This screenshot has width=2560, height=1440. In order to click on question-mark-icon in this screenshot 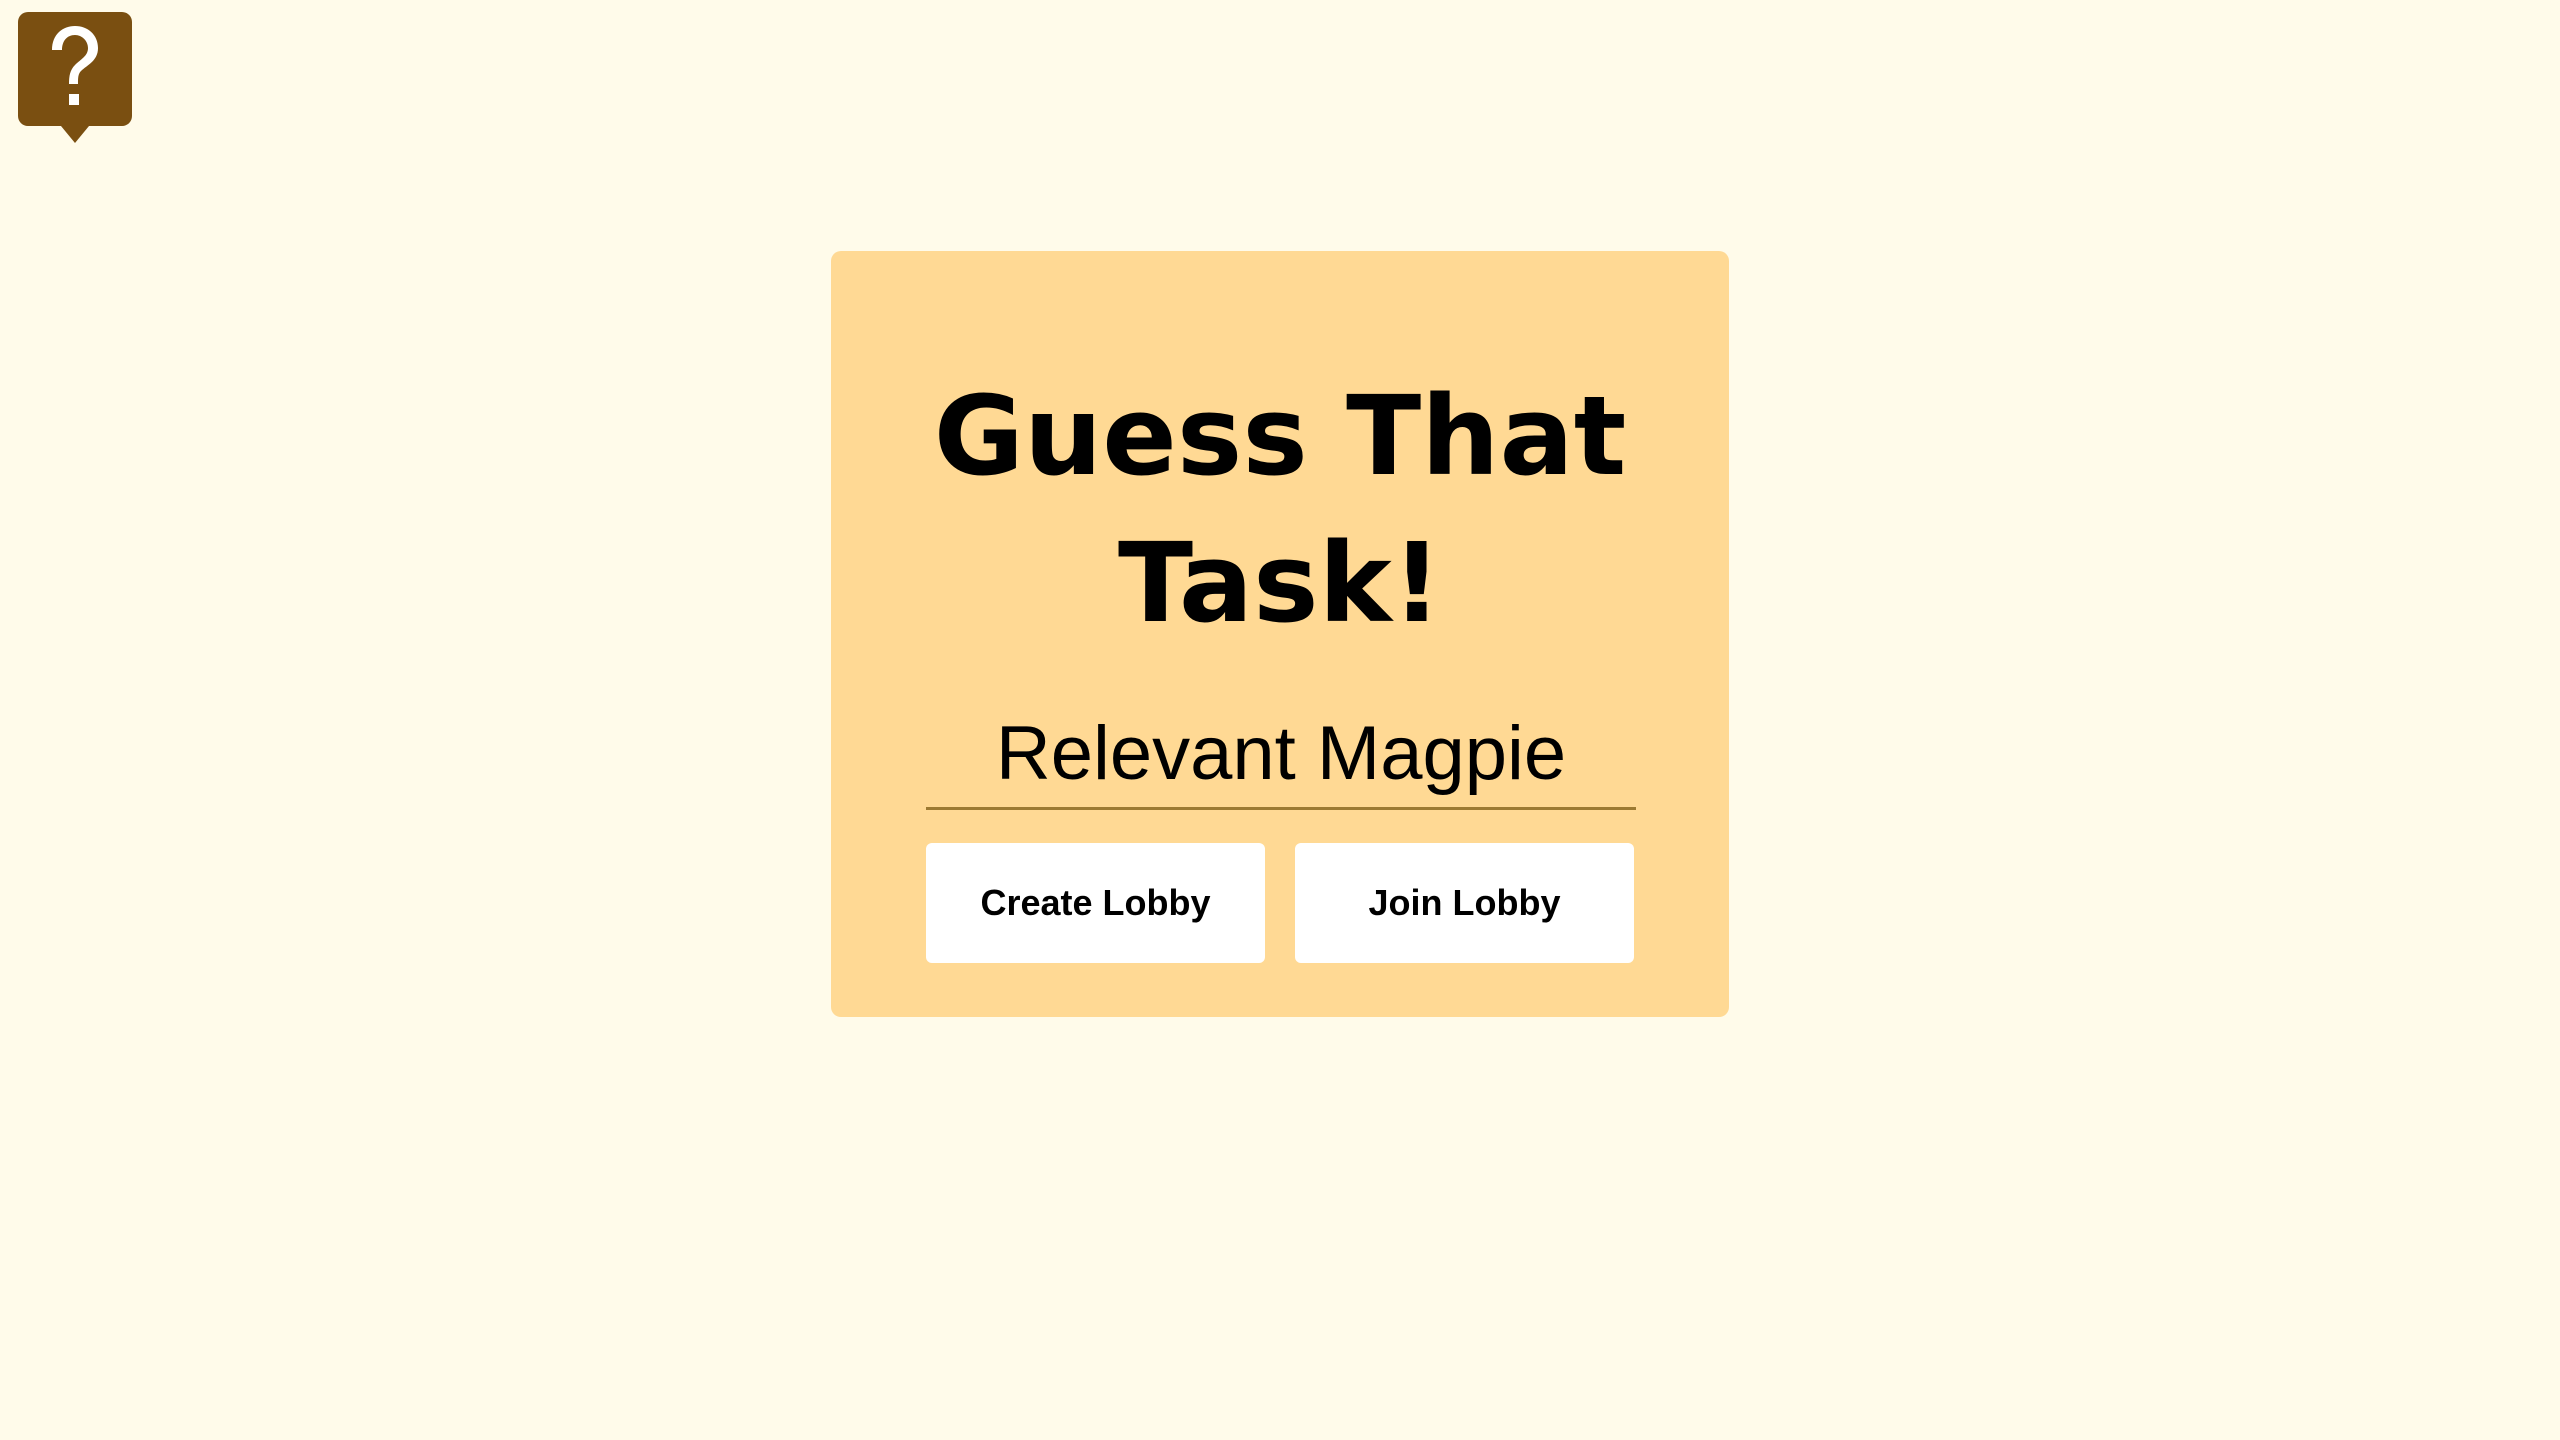, I will do `click(75, 77)`.